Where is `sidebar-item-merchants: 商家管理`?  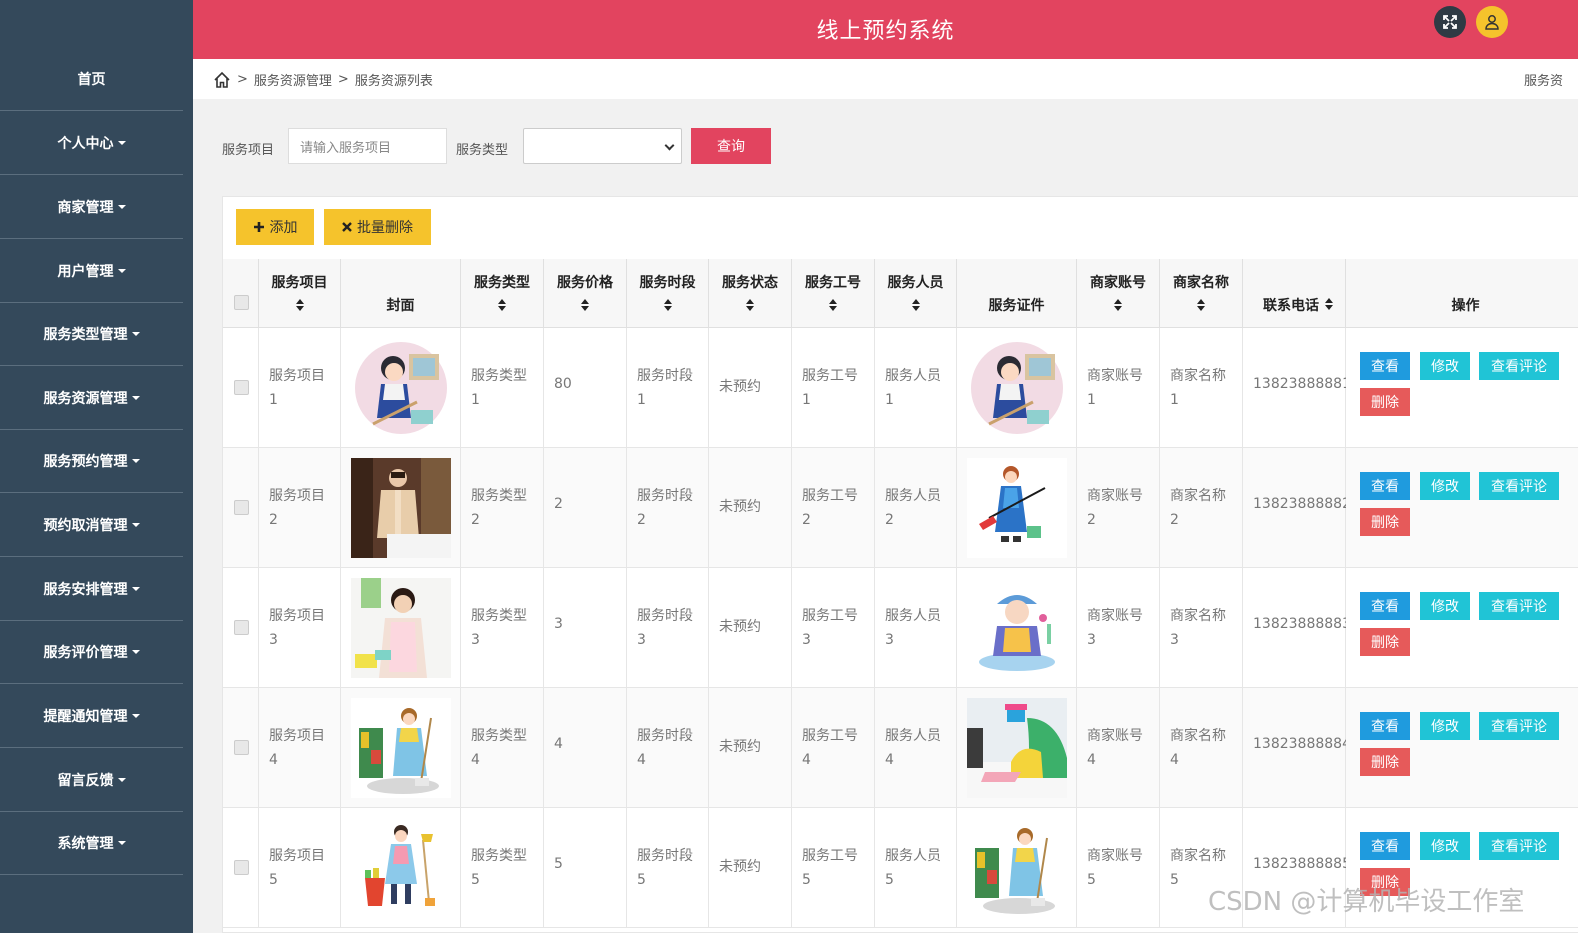
sidebar-item-merchants: 商家管理 is located at coordinates (91, 207).